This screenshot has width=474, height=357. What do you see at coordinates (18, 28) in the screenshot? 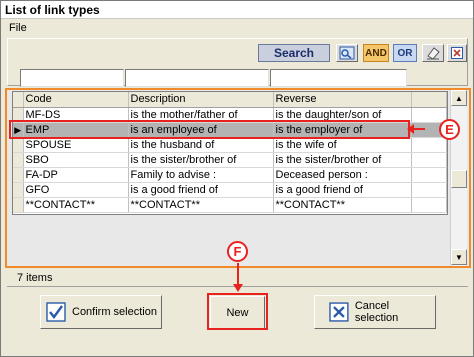
I see `menu-file: File` at bounding box center [18, 28].